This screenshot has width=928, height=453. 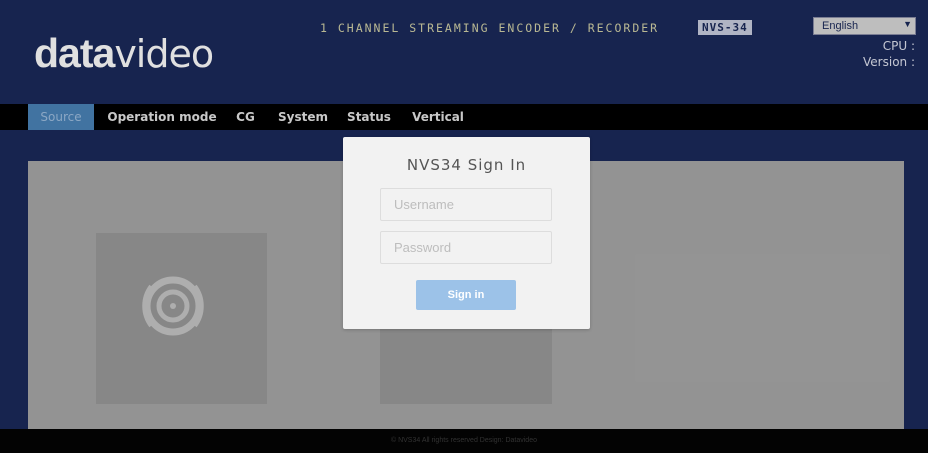 I want to click on signin-button: Sign in, so click(x=466, y=295).